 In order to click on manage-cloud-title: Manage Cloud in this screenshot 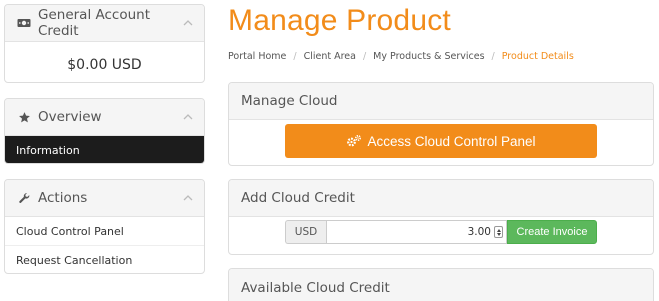, I will do `click(289, 101)`.